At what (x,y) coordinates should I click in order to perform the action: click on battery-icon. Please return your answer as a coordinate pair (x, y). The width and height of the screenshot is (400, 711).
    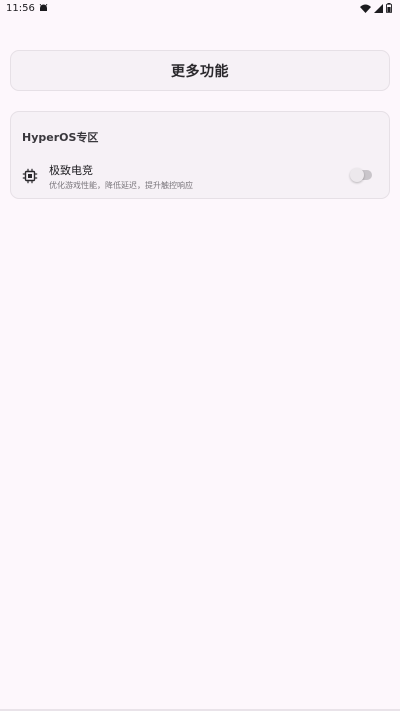
    Looking at the image, I should click on (389, 8).